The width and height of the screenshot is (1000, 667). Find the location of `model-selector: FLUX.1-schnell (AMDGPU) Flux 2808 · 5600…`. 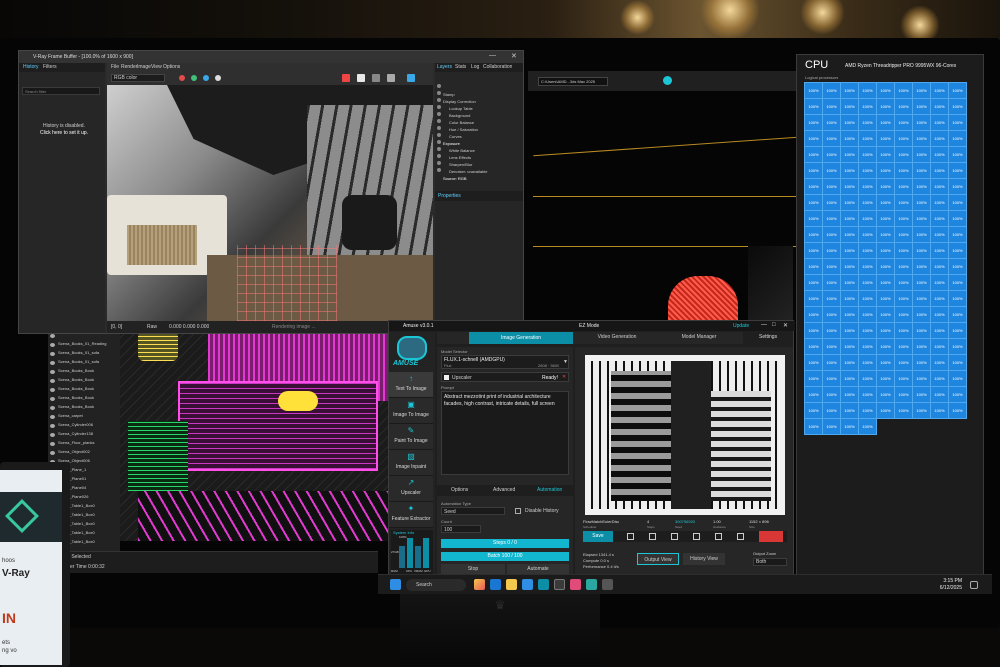

model-selector: FLUX.1-schnell (AMDGPU) Flux 2808 · 5600… is located at coordinates (505, 362).